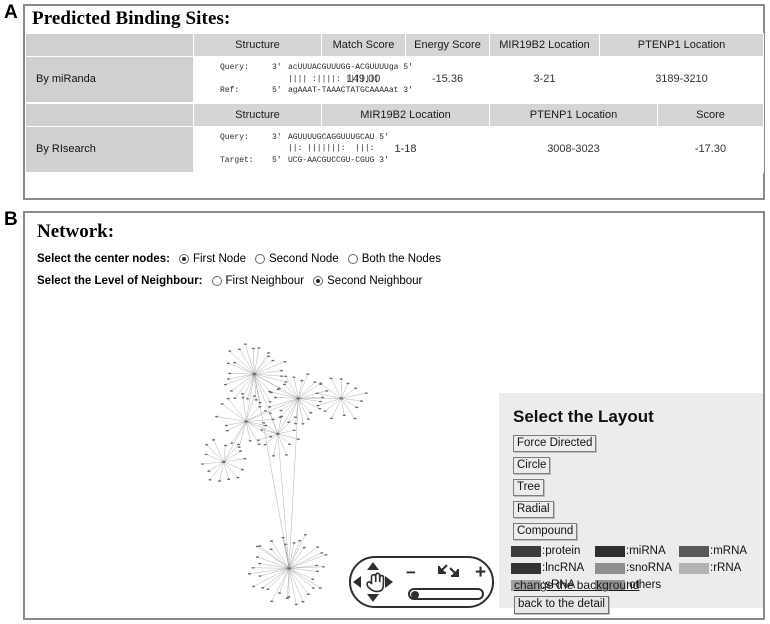 This screenshot has width=770, height=624. Describe the element at coordinates (394, 259) in the screenshot. I see `radio-both-nodes: Both the Nodes` at that location.